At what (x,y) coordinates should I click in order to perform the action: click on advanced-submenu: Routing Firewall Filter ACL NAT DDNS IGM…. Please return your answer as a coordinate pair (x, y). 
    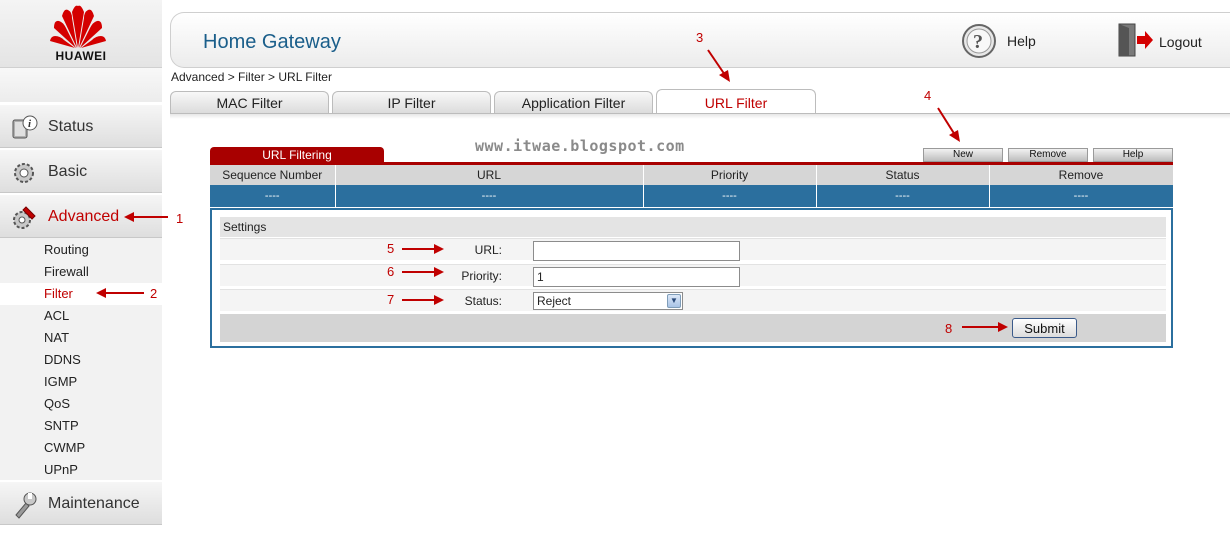
    Looking at the image, I should click on (81, 360).